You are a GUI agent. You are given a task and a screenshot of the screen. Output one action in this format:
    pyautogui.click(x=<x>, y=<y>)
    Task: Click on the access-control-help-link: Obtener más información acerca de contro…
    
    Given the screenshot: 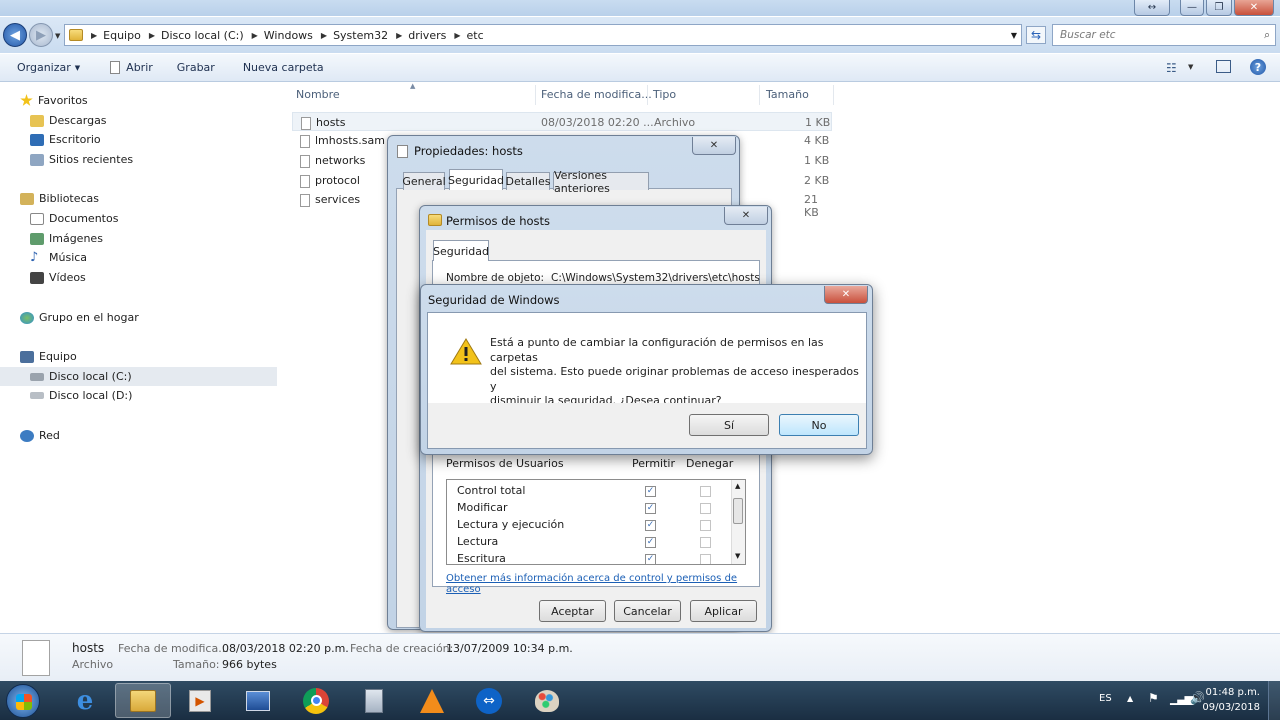 What is the action you would take?
    pyautogui.click(x=606, y=584)
    